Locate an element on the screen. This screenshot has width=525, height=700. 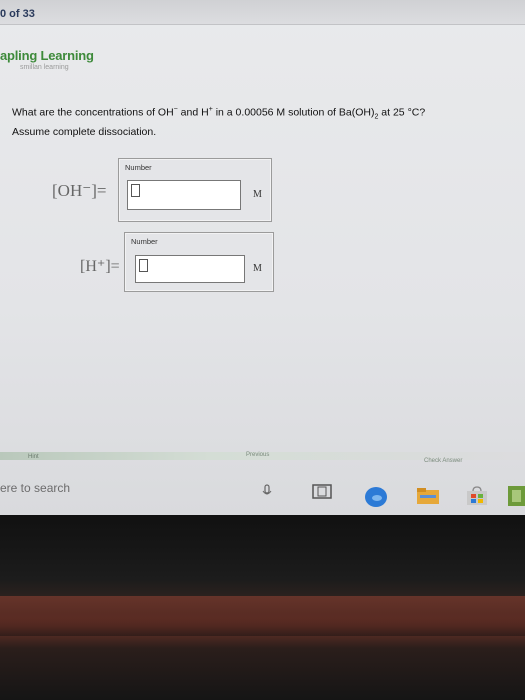
hydrogen-number-input is located at coordinates (190, 269).